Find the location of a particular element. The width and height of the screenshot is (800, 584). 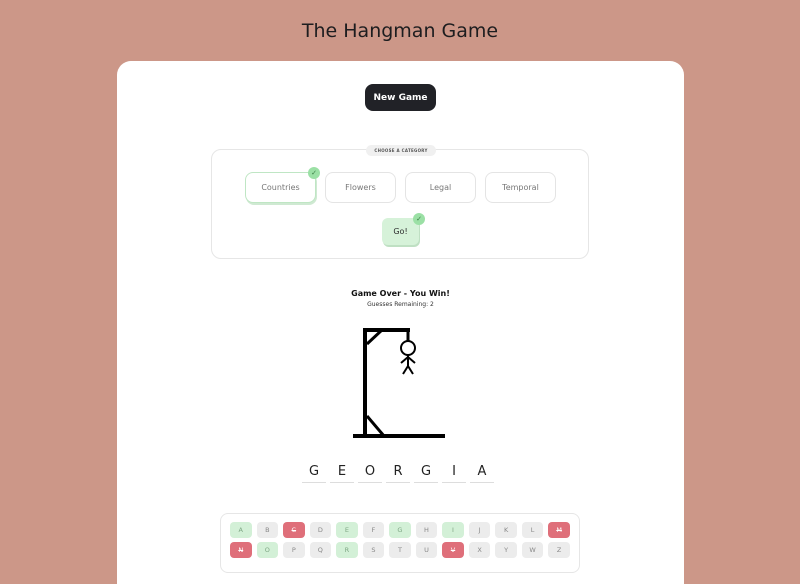

guesses-remaining: Guesses Remaining: 2 is located at coordinates (400, 304).